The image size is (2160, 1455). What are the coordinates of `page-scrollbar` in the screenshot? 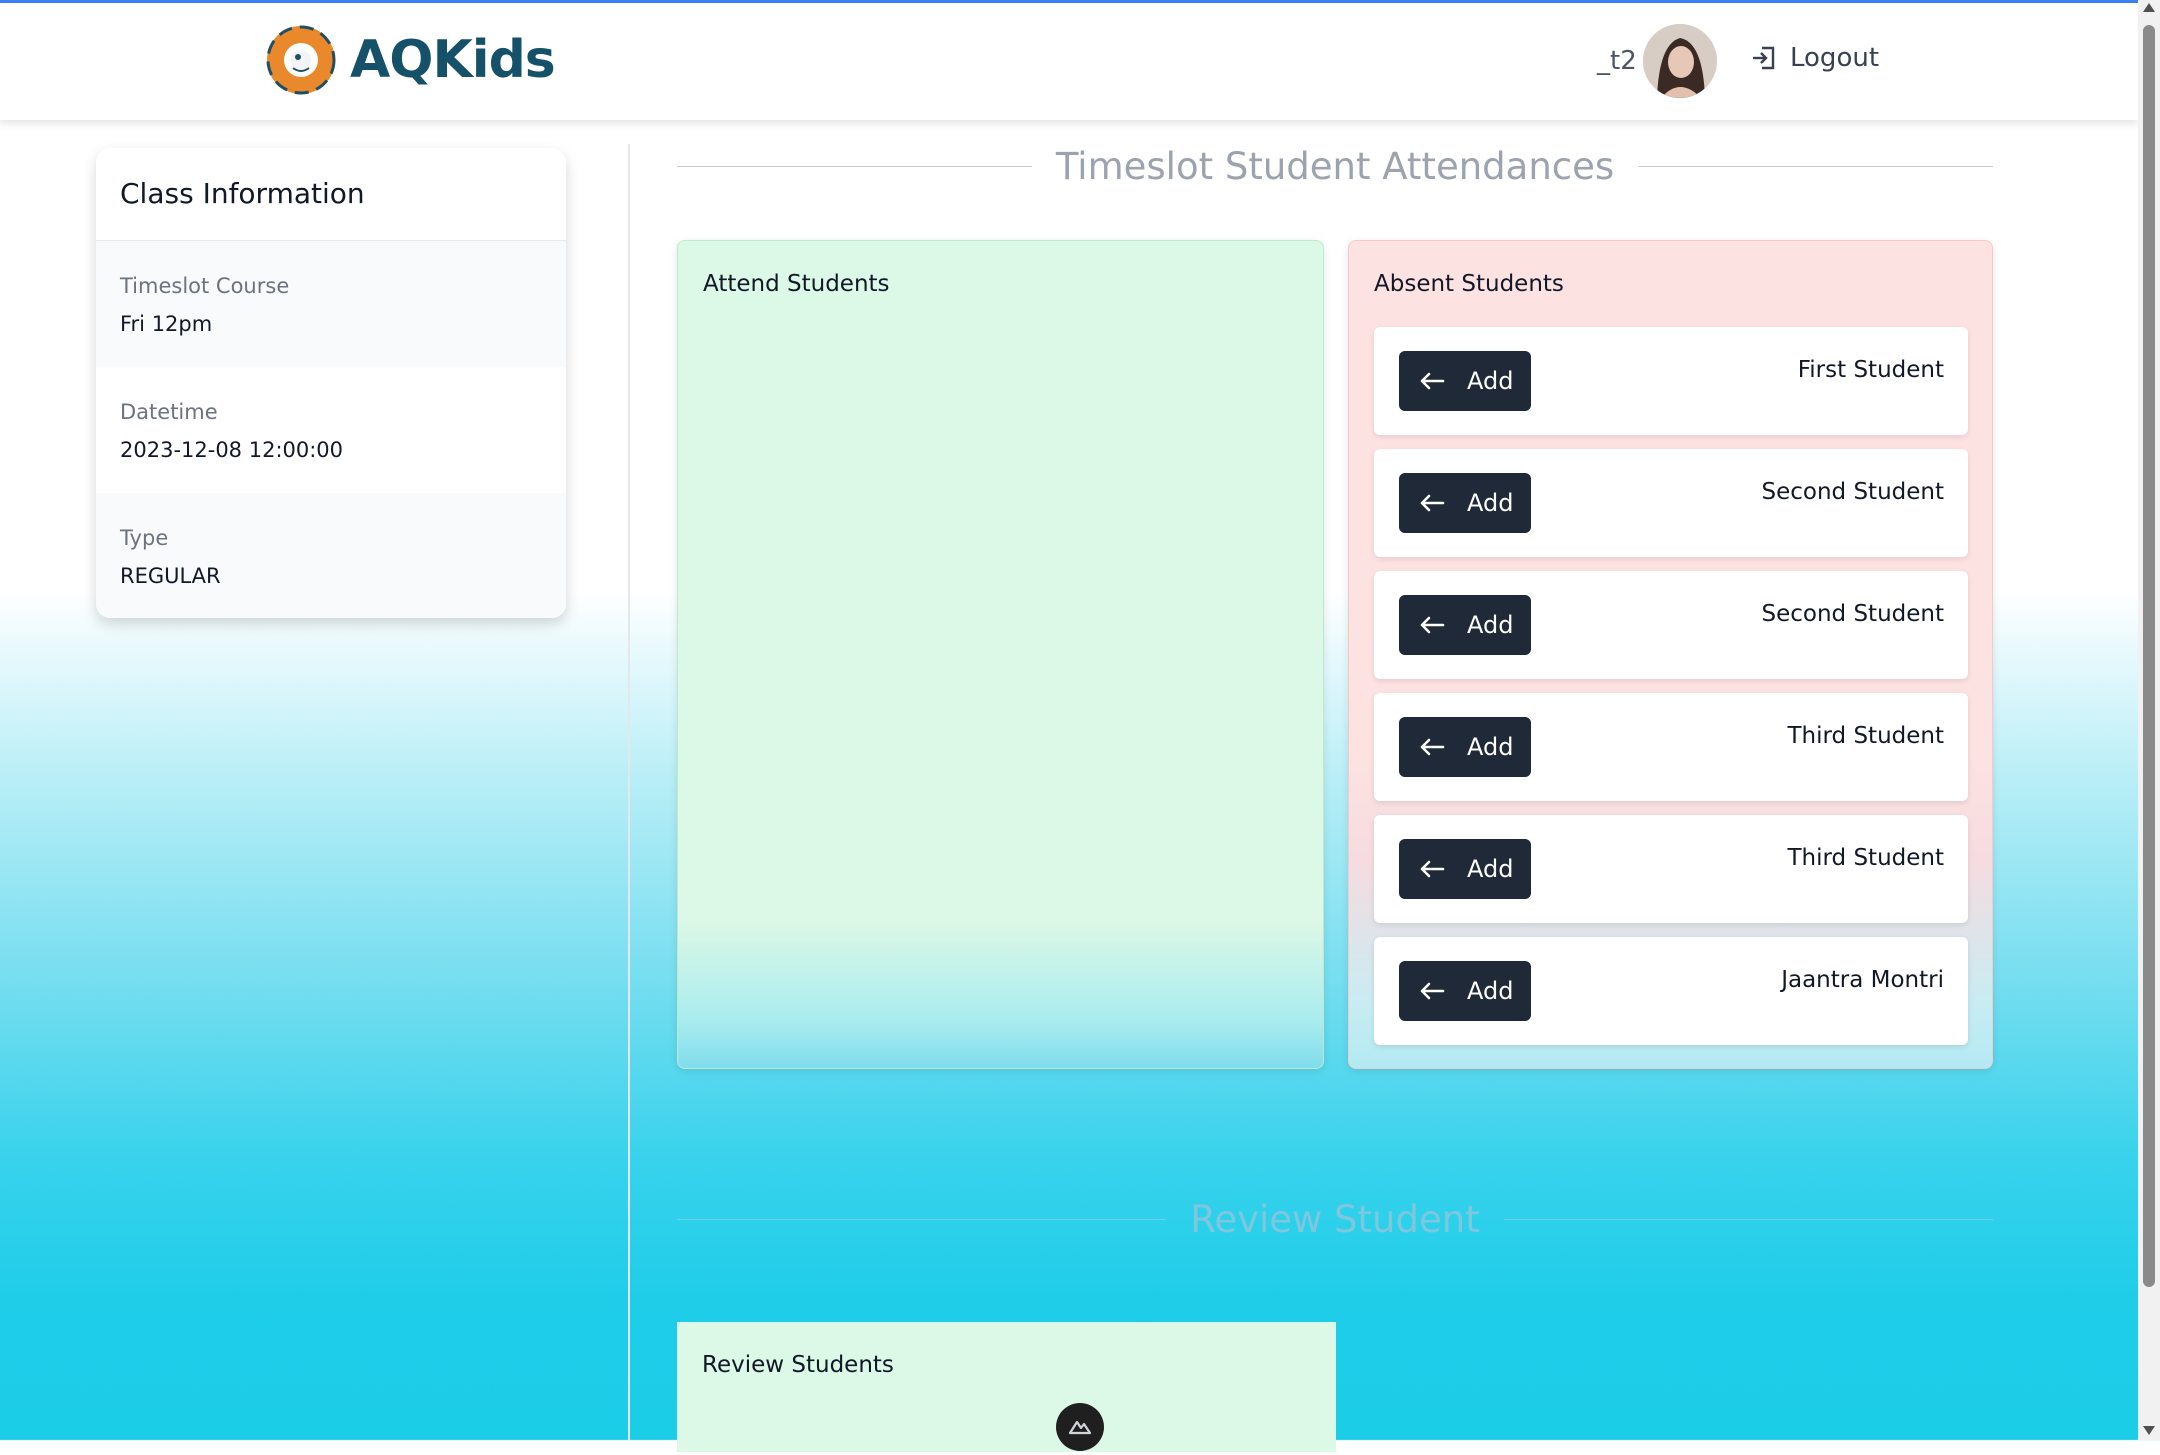 It's located at (2149, 720).